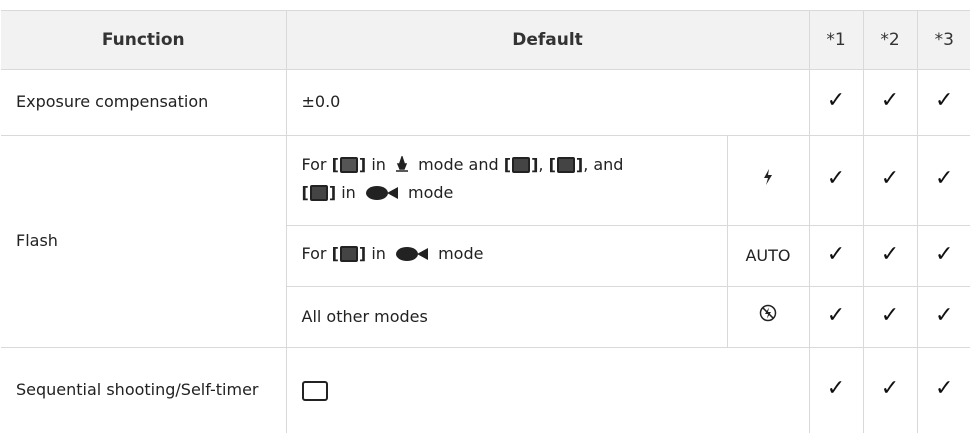 The height and width of the screenshot is (446, 970). I want to click on macro-icon, so click(402, 167).